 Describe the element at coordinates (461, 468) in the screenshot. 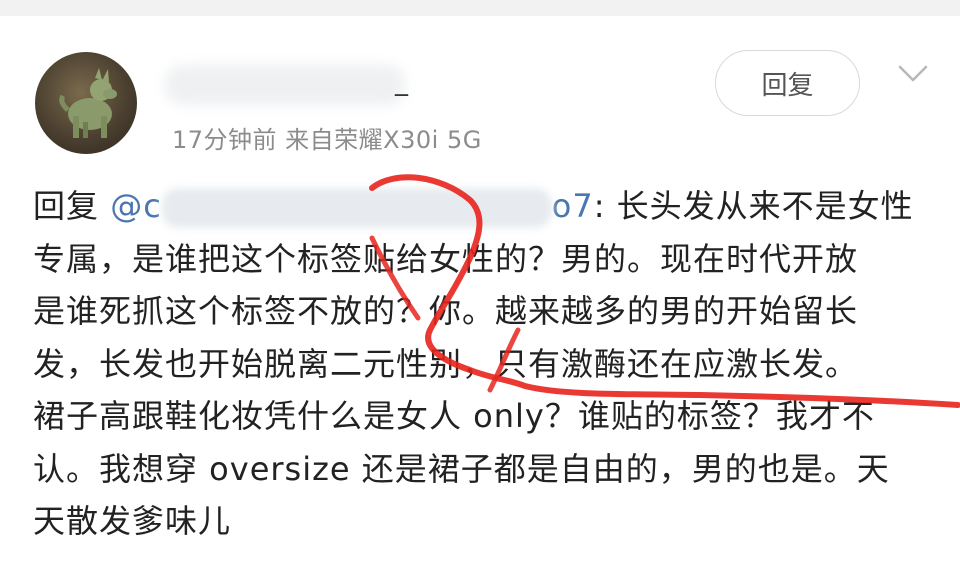

I see `comment-line-6: 认。我想穿 oversize 还是裙子都是自由的，男的也是。天` at that location.